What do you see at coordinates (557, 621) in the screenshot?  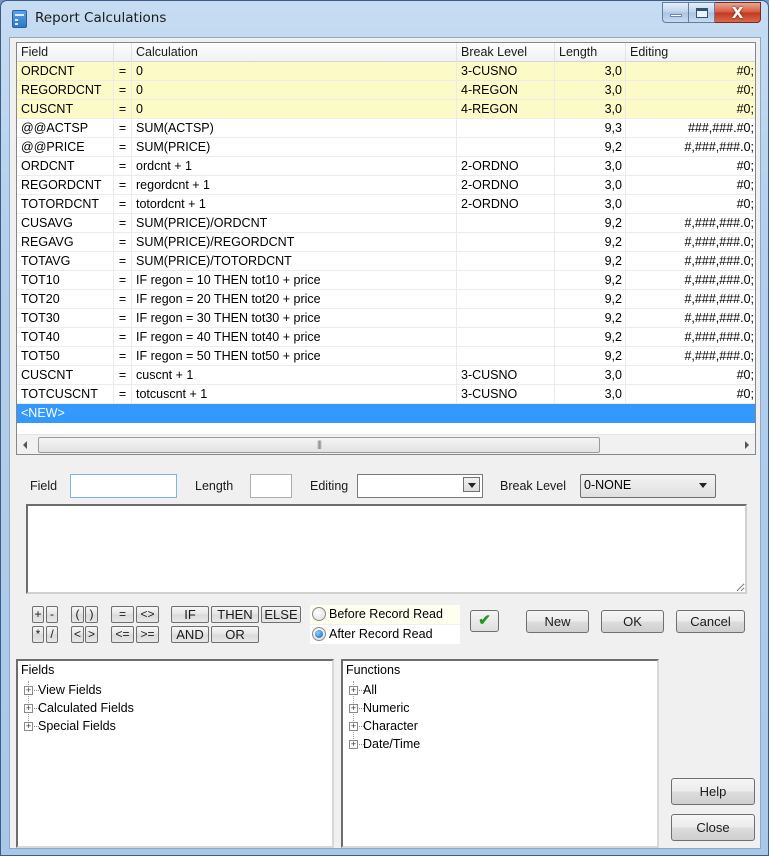 I see `new-button: New` at bounding box center [557, 621].